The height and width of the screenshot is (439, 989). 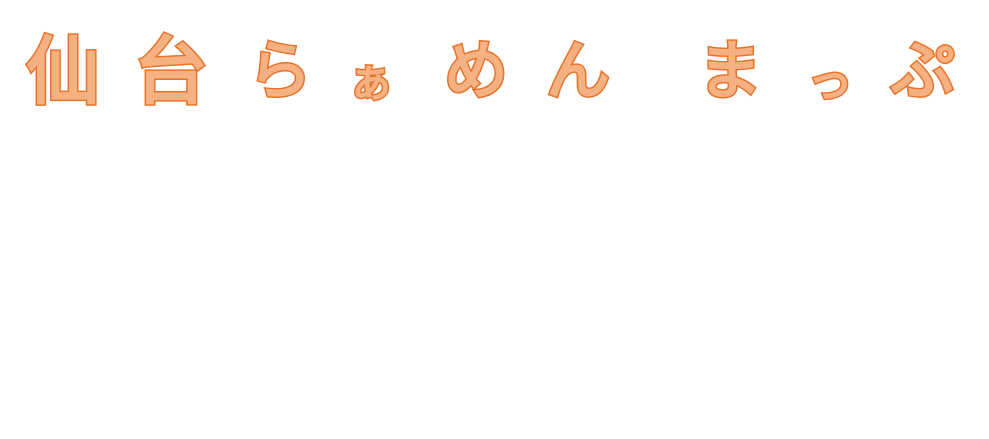 What do you see at coordinates (371, 81) in the screenshot?
I see `logo-char-small-a: ぁ` at bounding box center [371, 81].